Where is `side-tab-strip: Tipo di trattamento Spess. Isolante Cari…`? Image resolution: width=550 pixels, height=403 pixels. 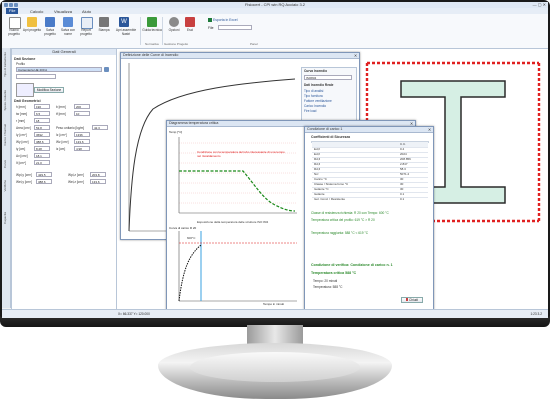 side-tab-strip: Tipo di trattamento Spess. Isolante Cari… is located at coordinates (6, 178).